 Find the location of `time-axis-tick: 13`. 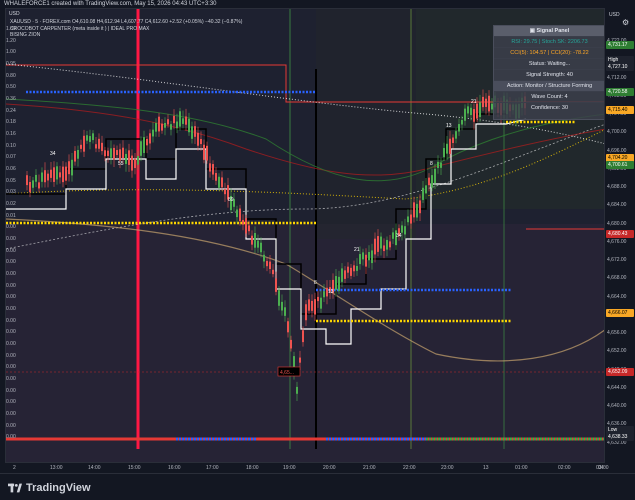

time-axis-tick: 13 is located at coordinates (486, 468).